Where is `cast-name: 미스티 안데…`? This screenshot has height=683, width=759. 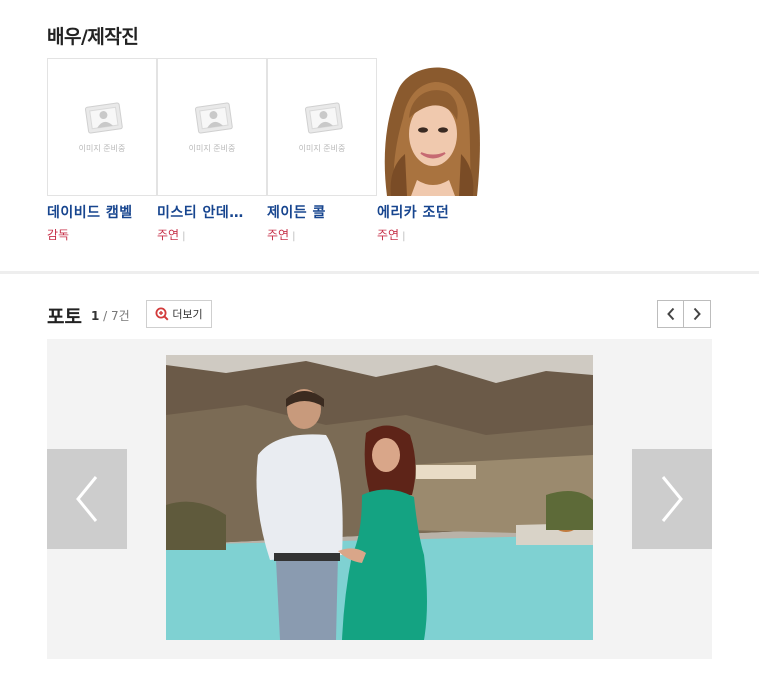
cast-name: 미스티 안데… is located at coordinates (212, 212).